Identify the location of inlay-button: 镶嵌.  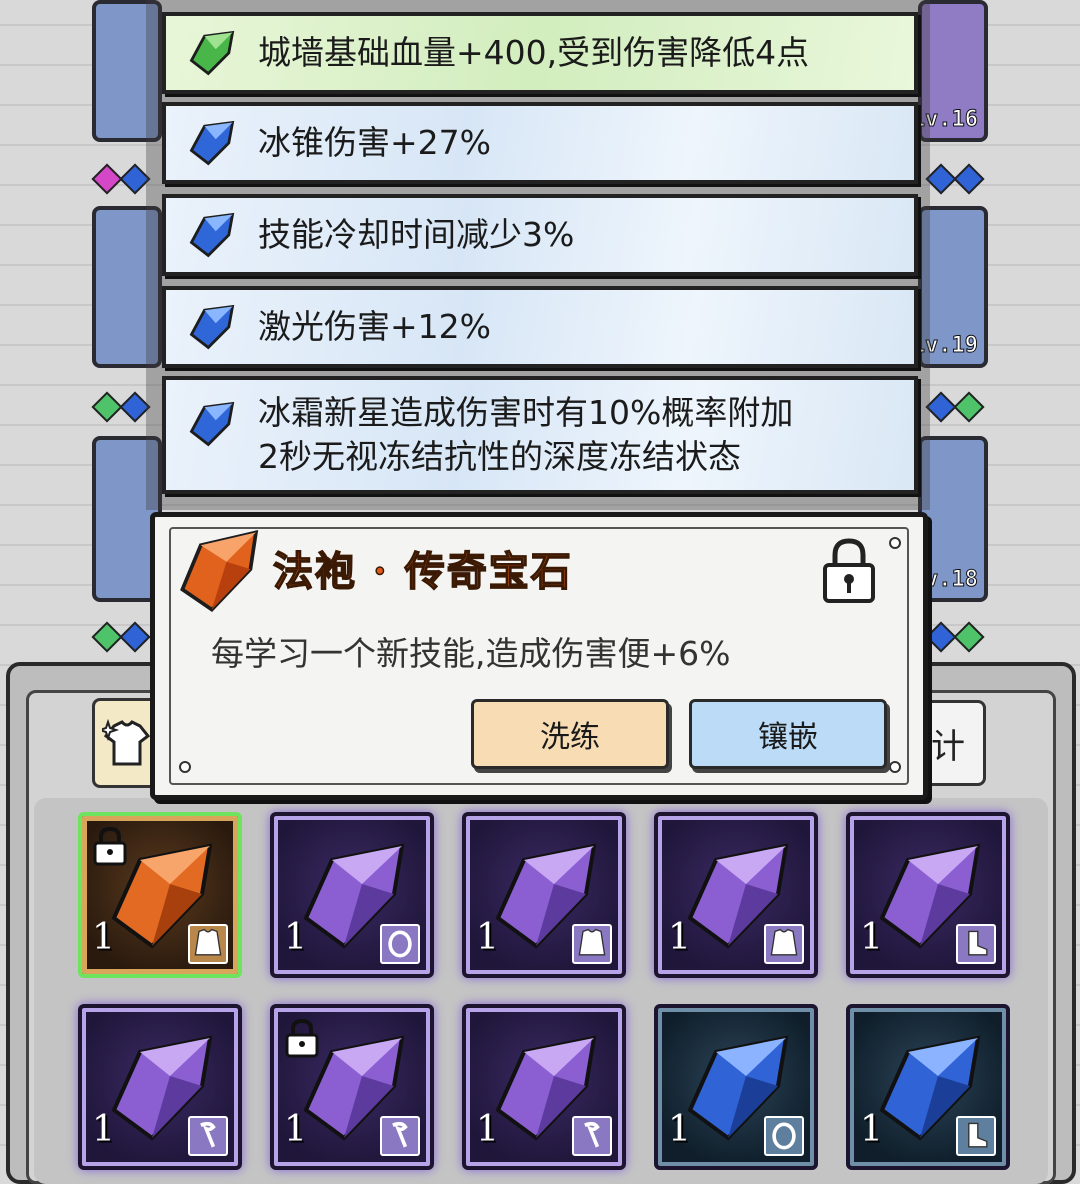
(788, 734).